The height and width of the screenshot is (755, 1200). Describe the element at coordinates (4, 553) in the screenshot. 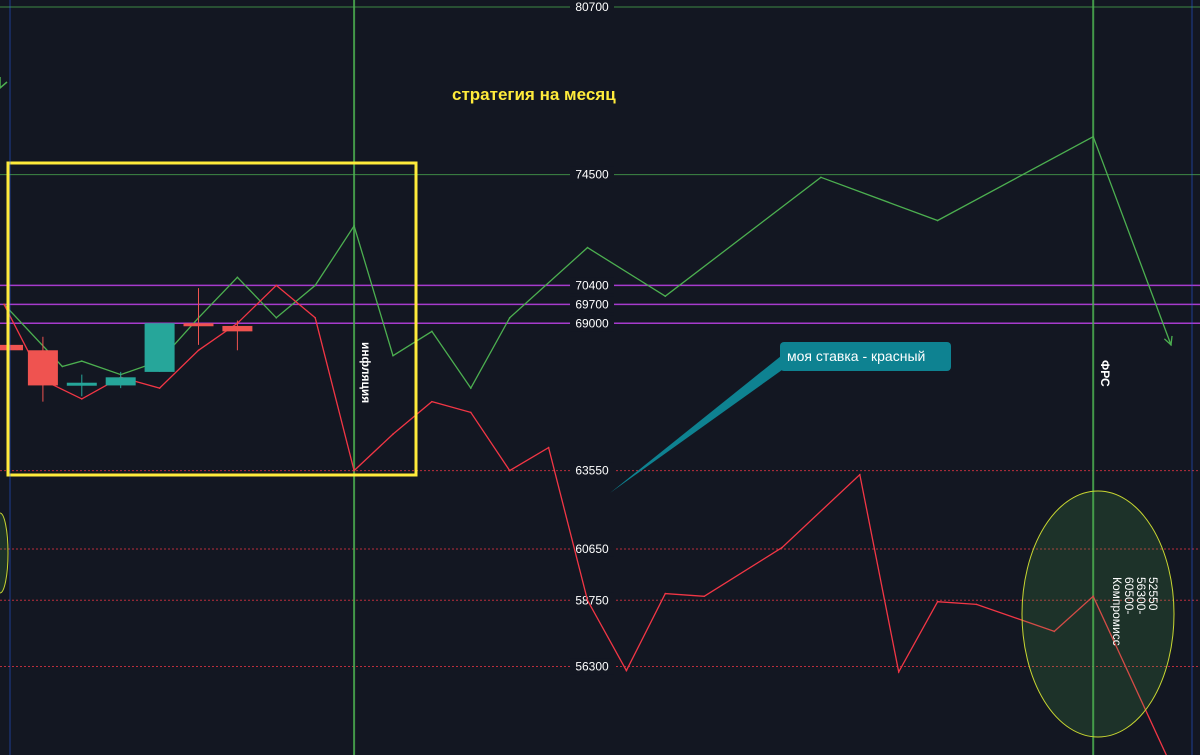

I see `partial-oval-left` at that location.